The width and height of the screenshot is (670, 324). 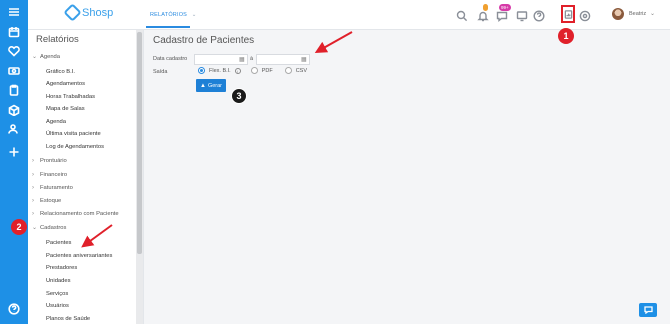 I want to click on add-icon, so click(x=14, y=152).